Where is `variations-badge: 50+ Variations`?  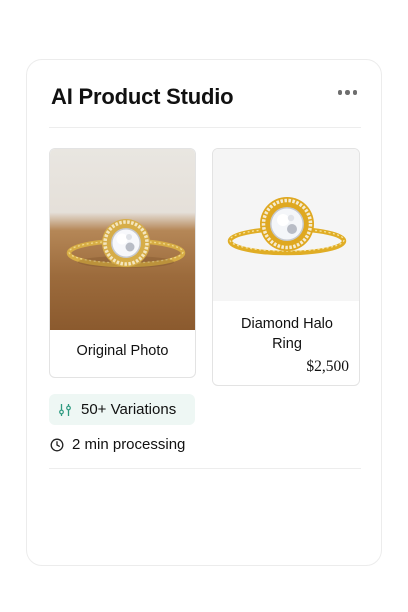 variations-badge: 50+ Variations is located at coordinates (122, 409).